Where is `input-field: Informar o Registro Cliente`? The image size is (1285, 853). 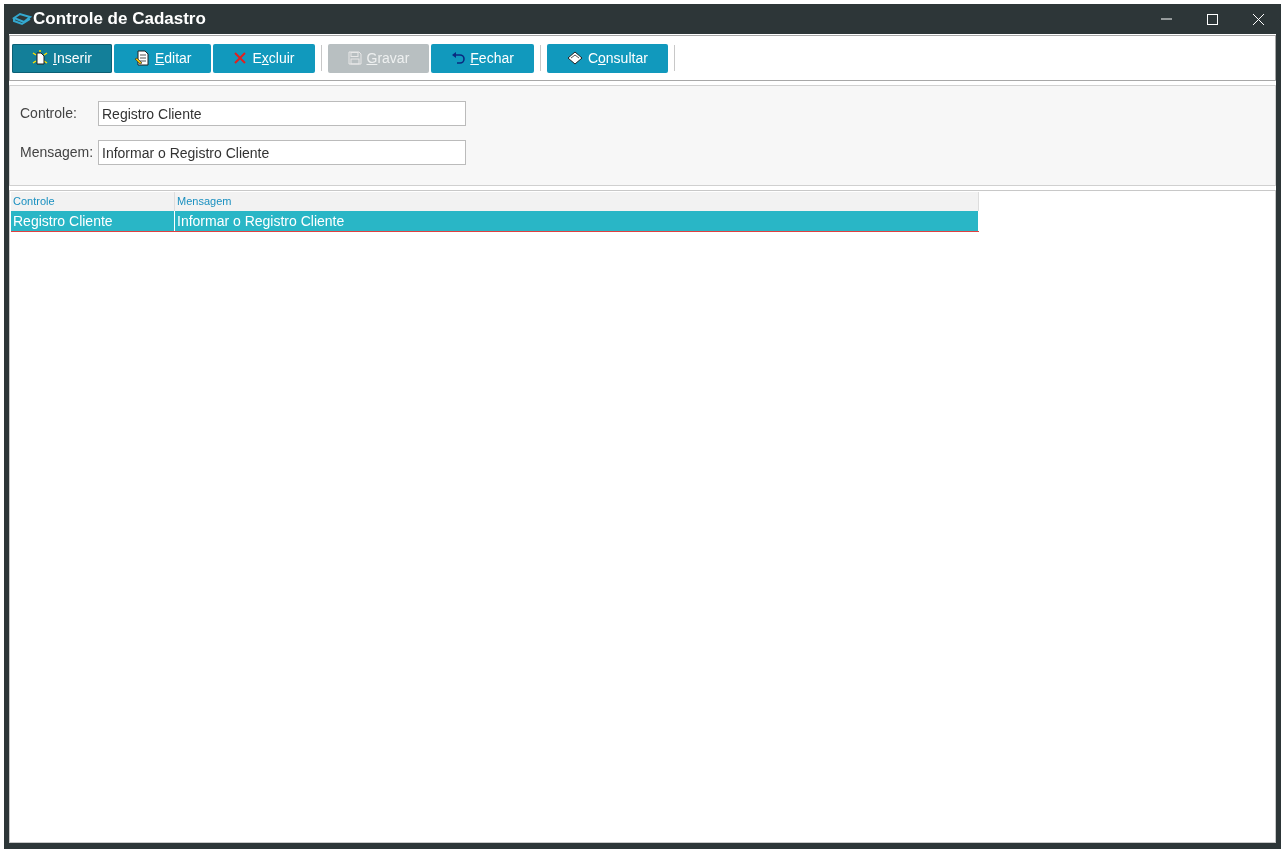 input-field: Informar o Registro Cliente is located at coordinates (282, 152).